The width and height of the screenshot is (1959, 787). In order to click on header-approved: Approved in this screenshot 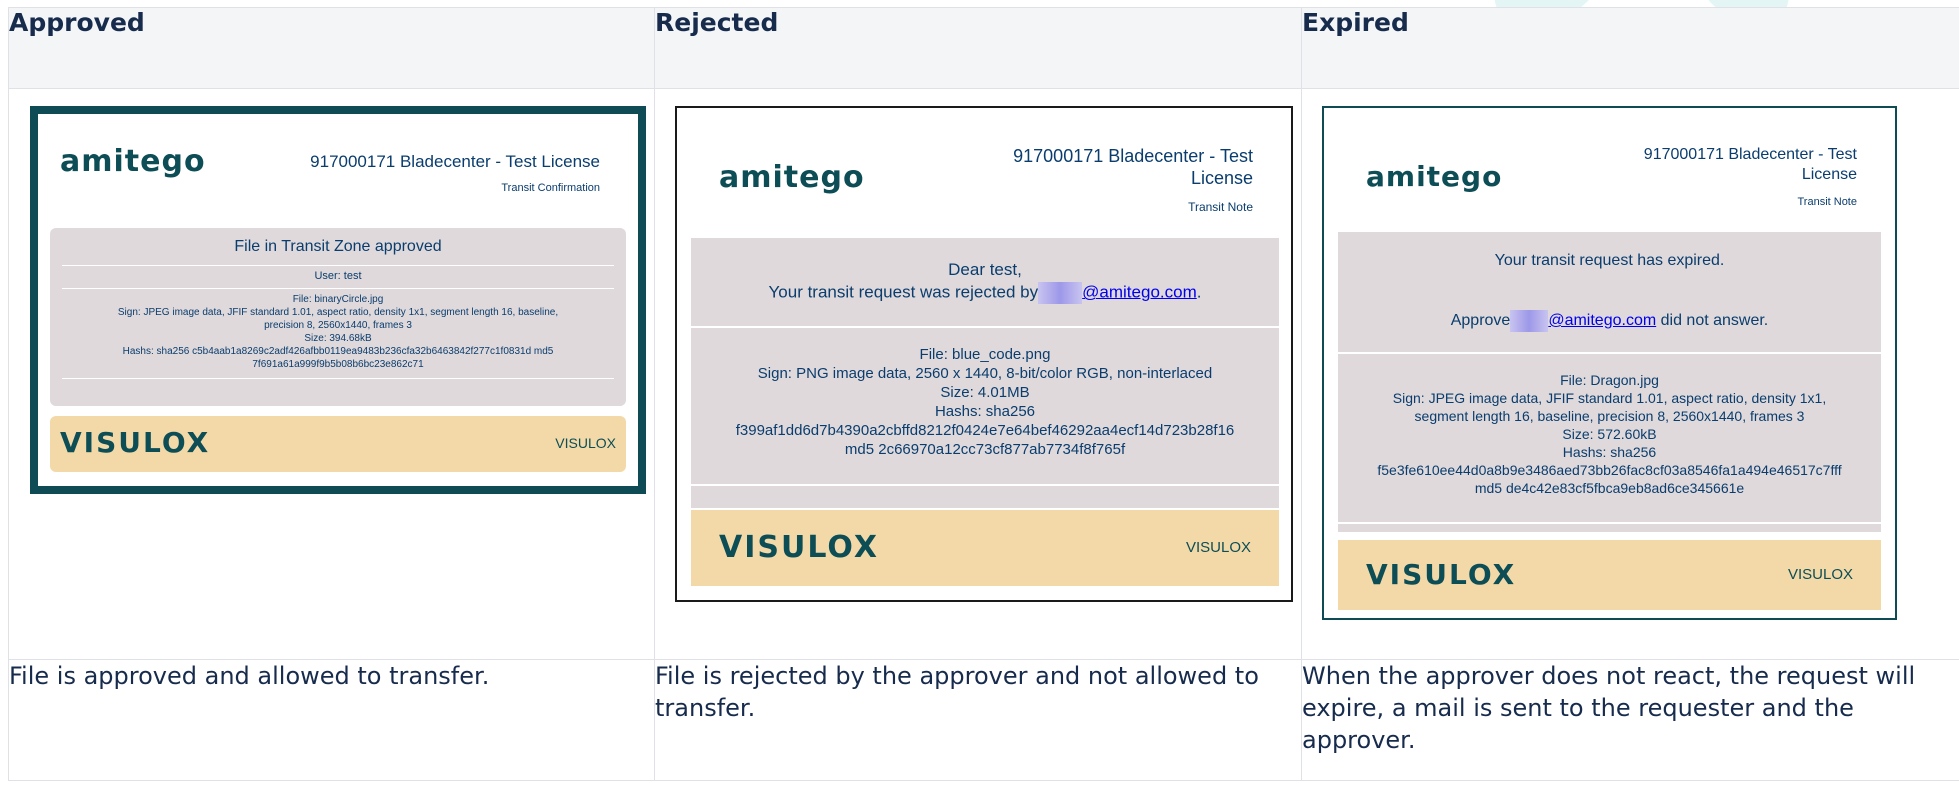, I will do `click(331, 48)`.